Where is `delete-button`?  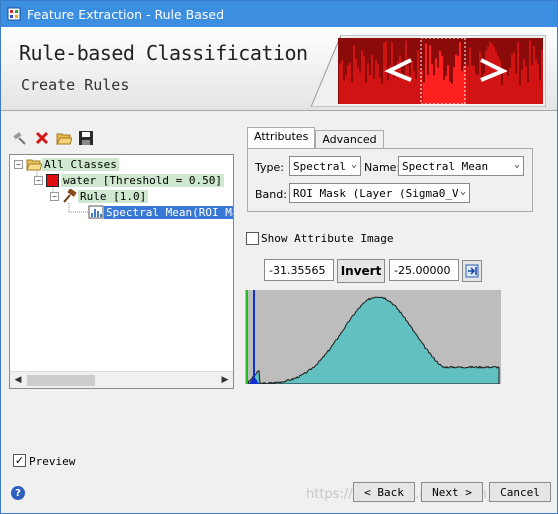 delete-button is located at coordinates (42, 138).